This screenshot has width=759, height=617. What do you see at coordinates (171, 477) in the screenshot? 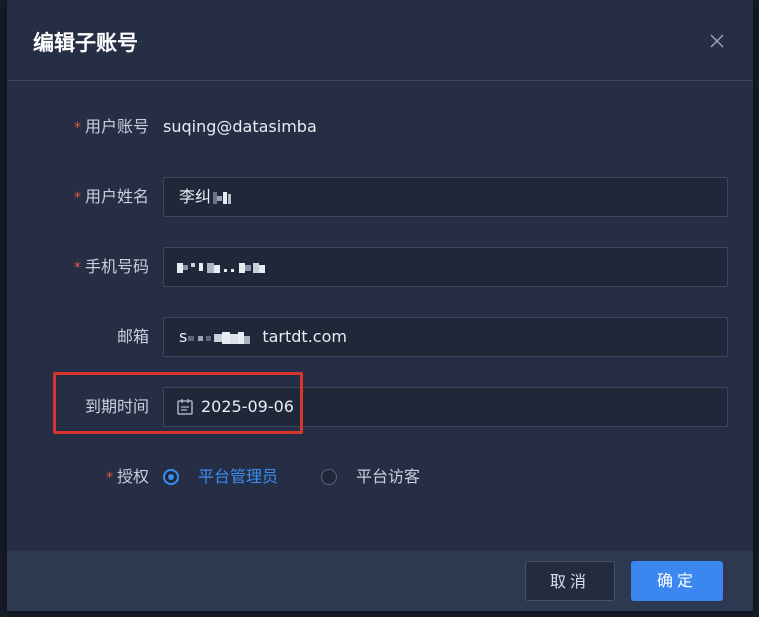
I see `radio-checked-icon` at bounding box center [171, 477].